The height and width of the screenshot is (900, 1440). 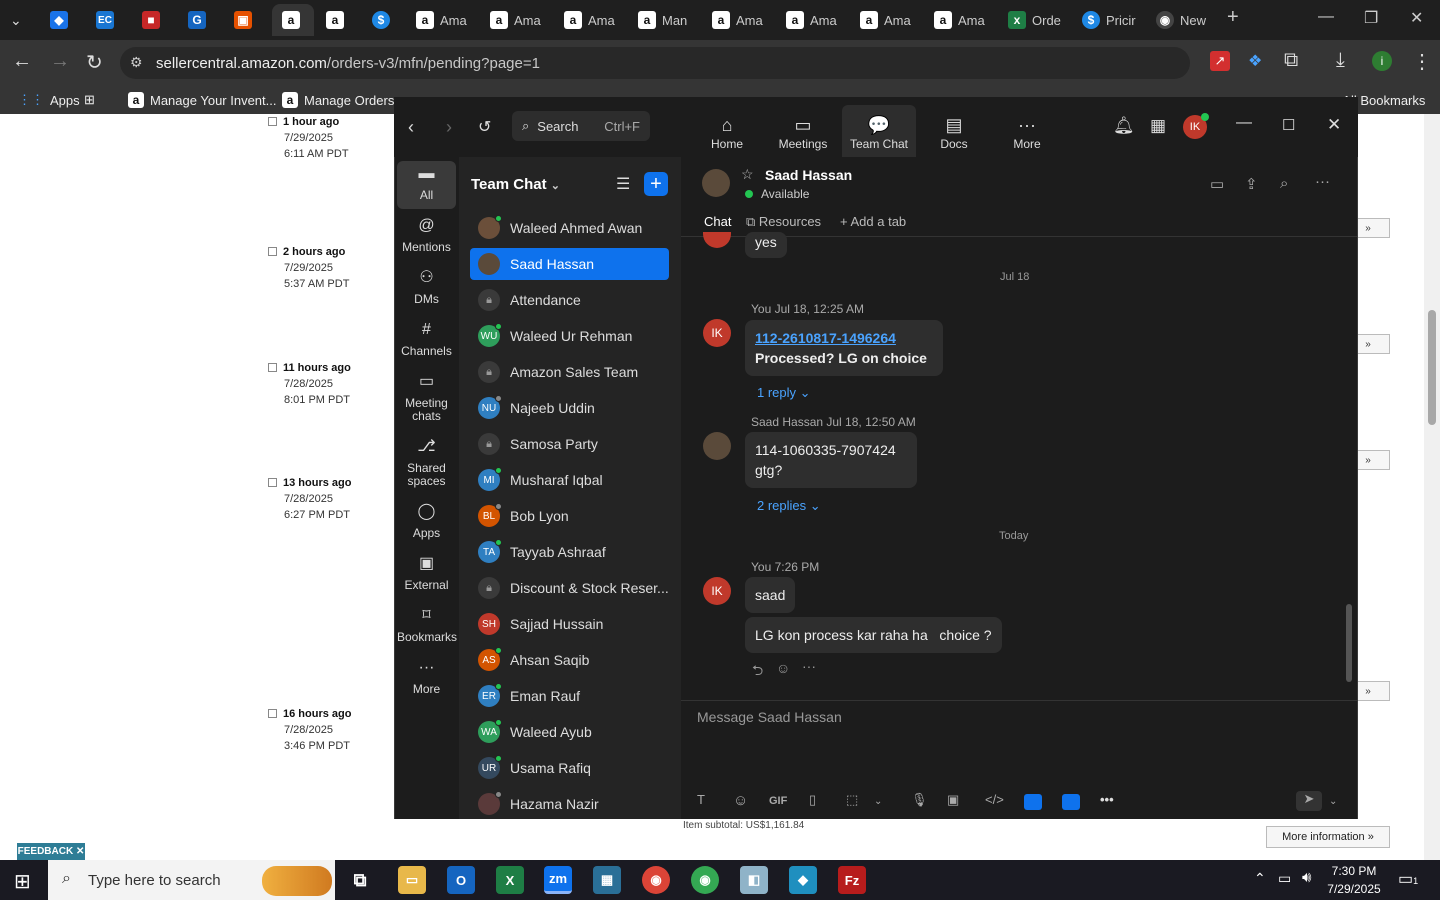 I want to click on tab-resources: ⧉ Resources, so click(x=783, y=222).